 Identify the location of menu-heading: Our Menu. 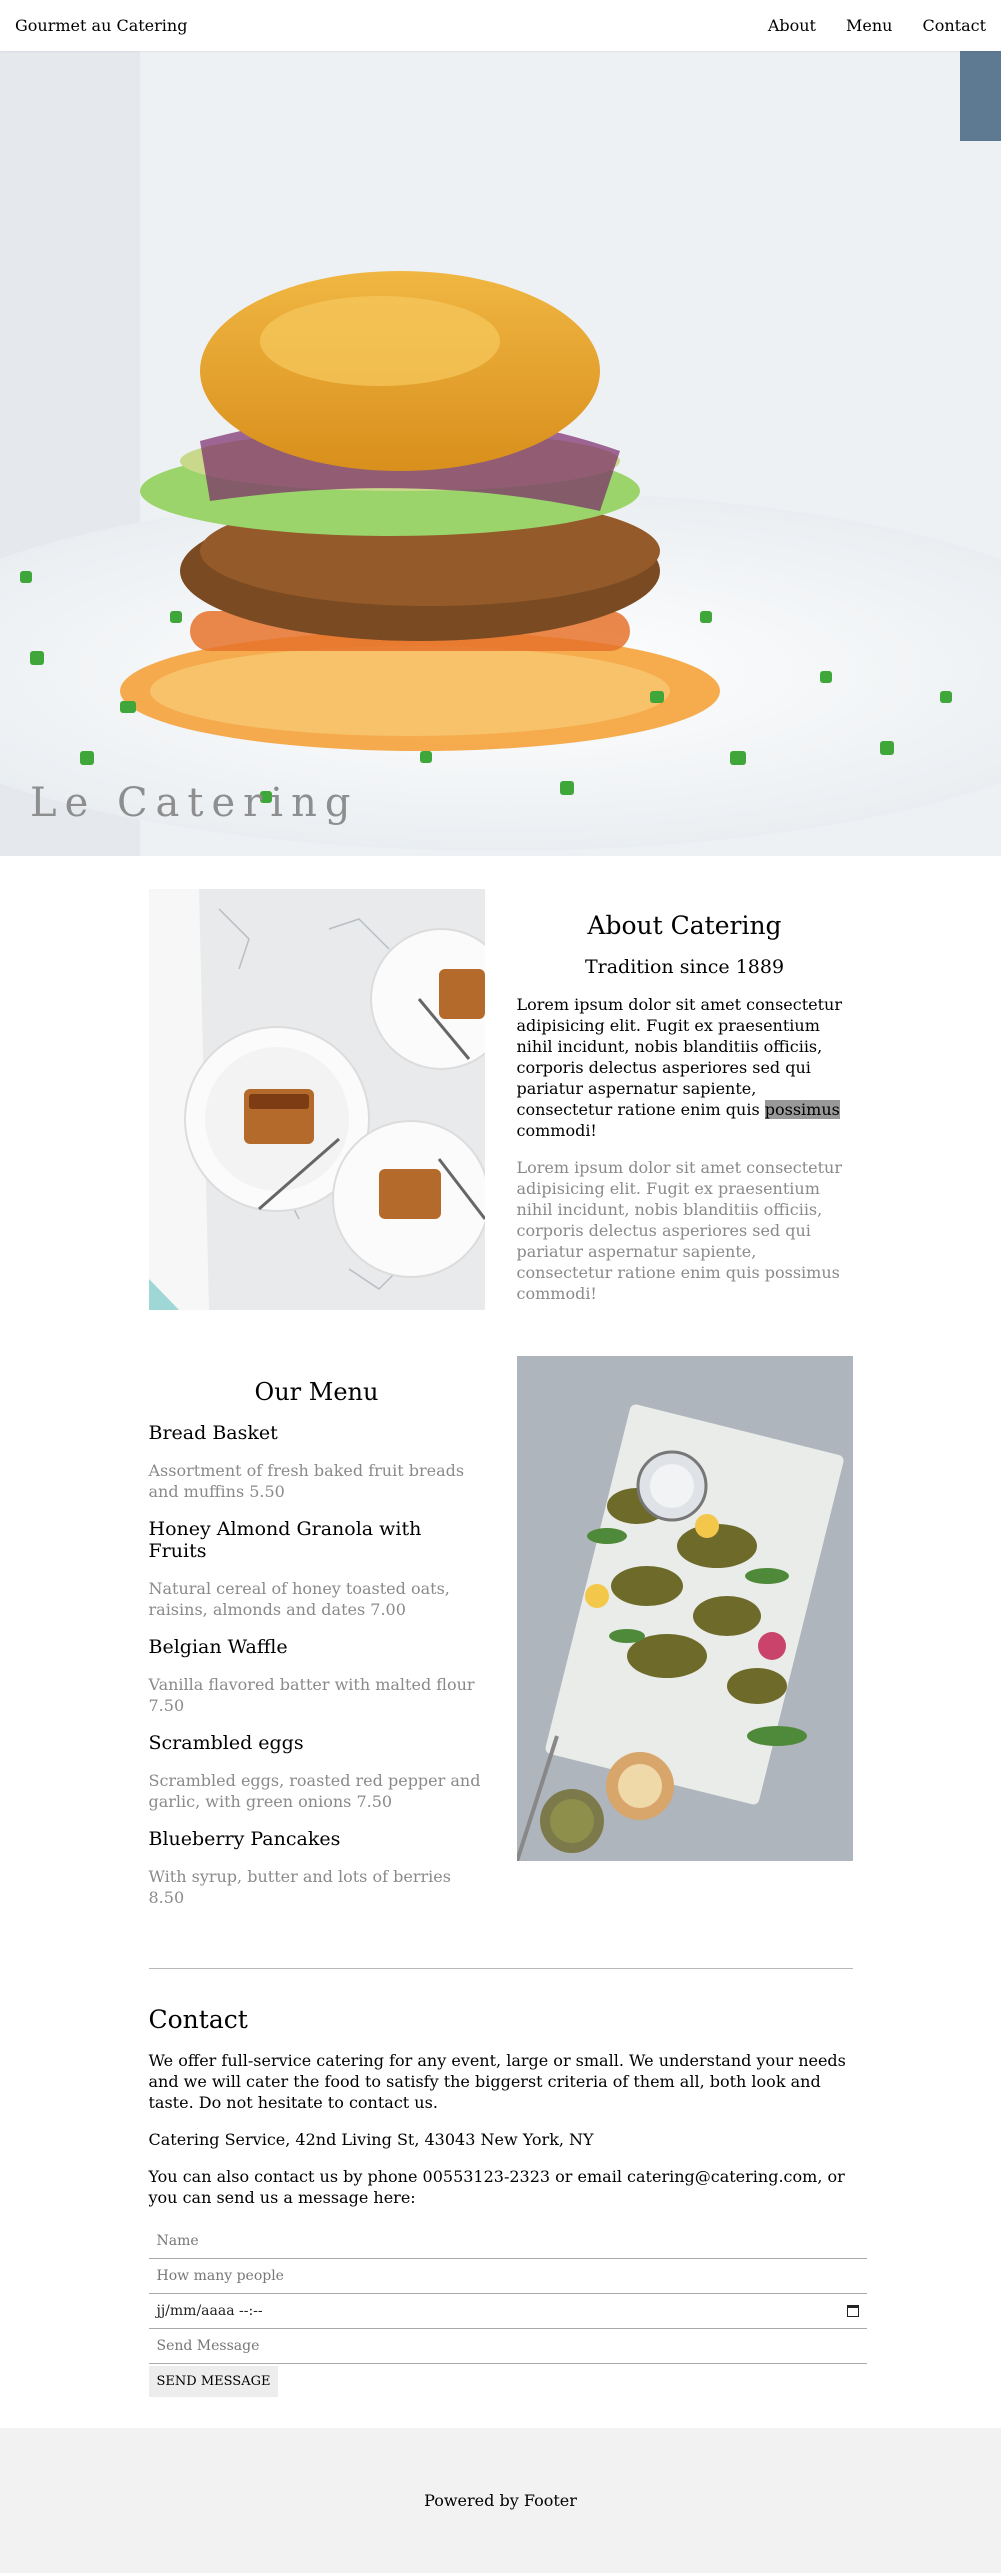
(316, 1392).